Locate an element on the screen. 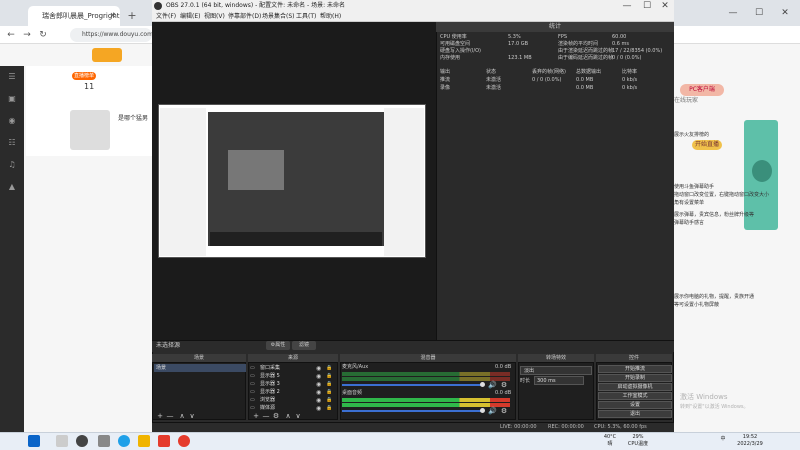 This screenshot has width=800, height=450. preview-nested-docks is located at coordinates (296, 239).